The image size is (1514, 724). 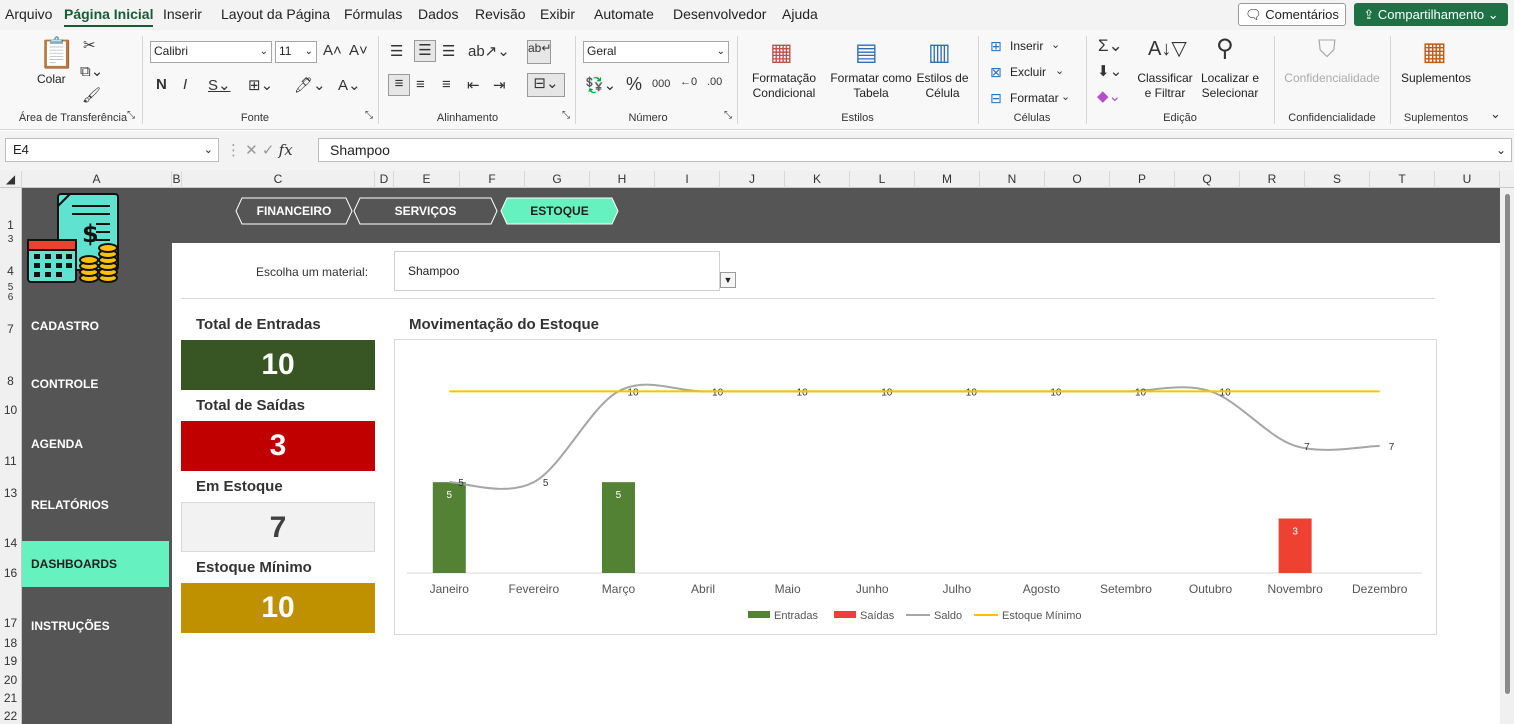 I want to click on font-name-select: Calibri ⌄, so click(x=211, y=52).